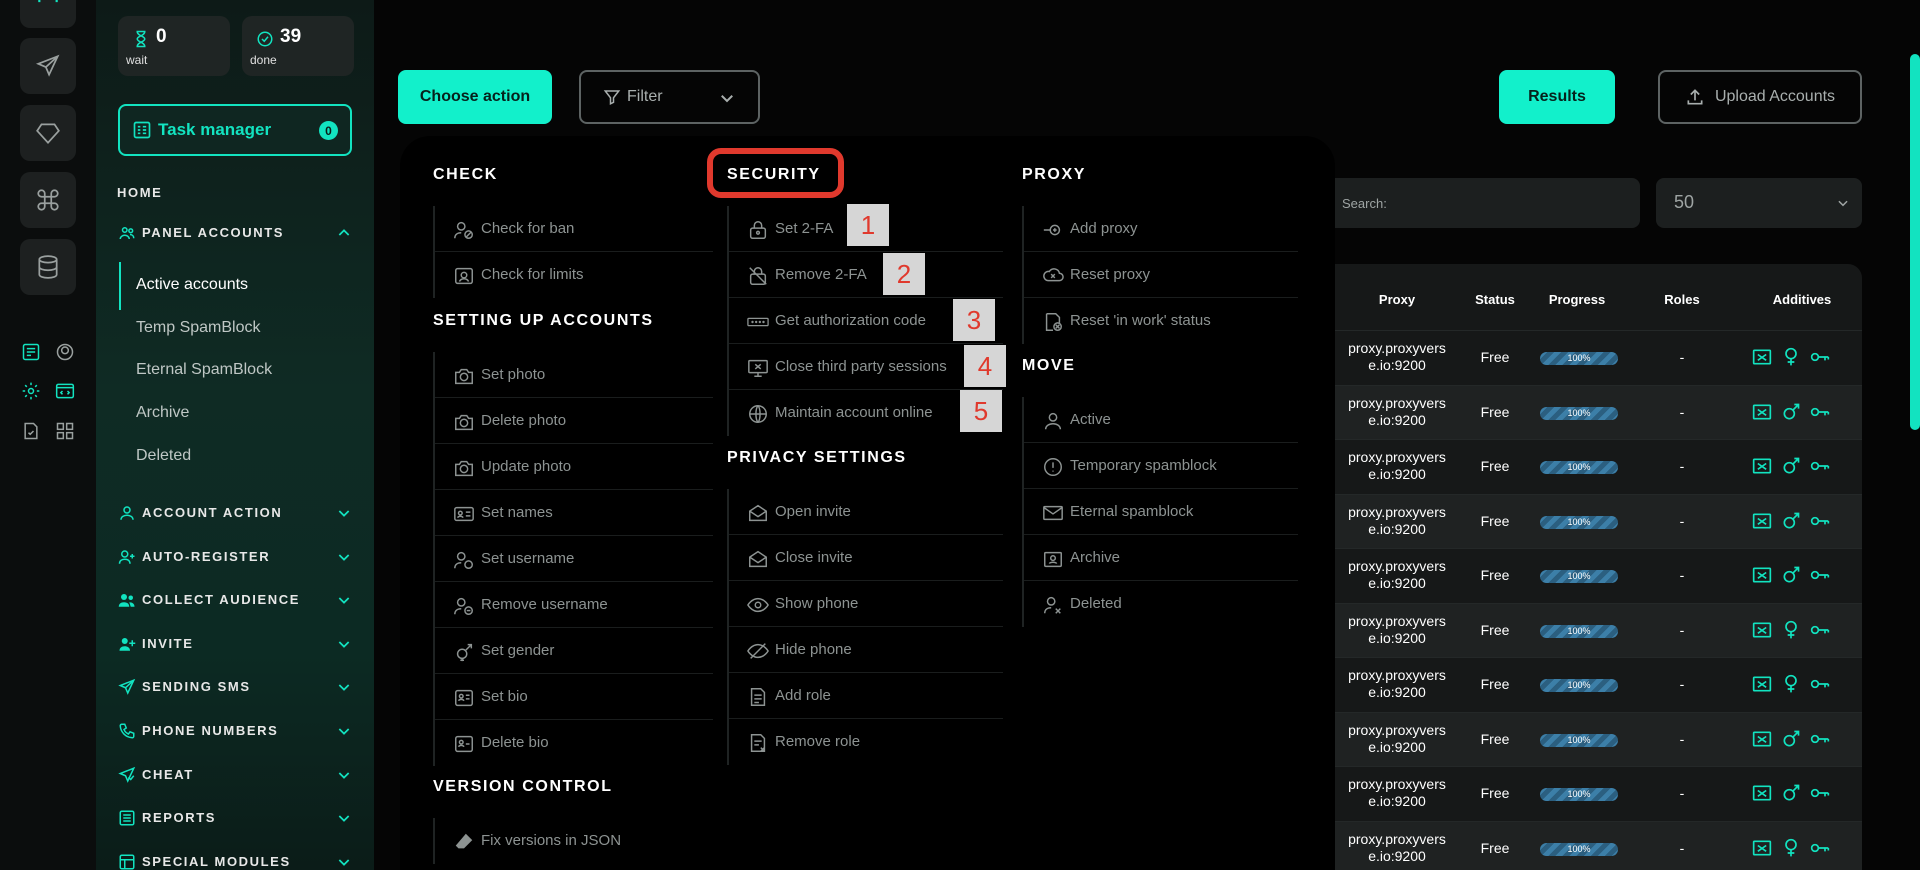 This screenshot has height=870, width=1920. I want to click on task-manager-button: Task manager 0, so click(235, 130).